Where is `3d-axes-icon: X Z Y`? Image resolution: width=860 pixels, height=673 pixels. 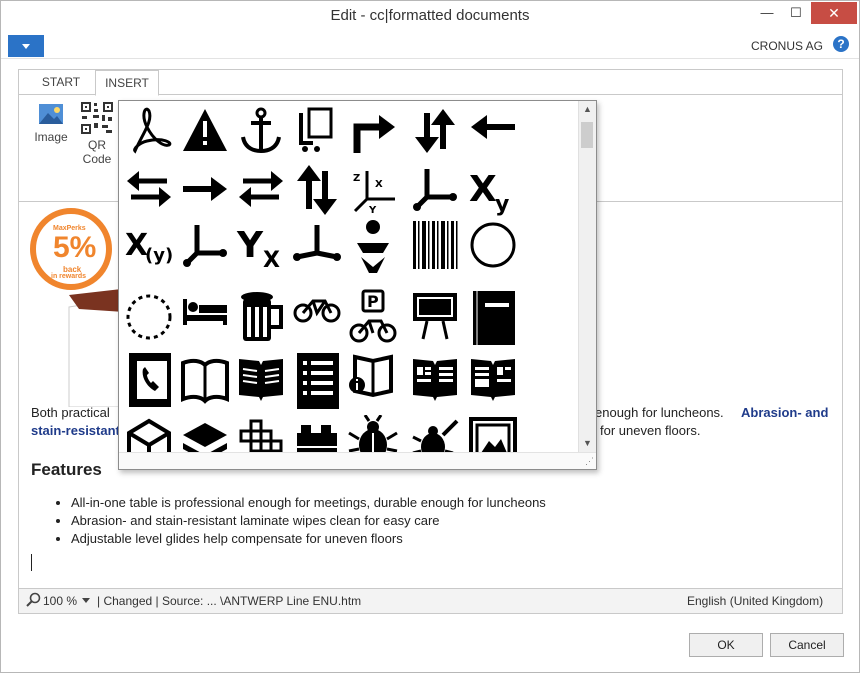 3d-axes-icon: X Z Y is located at coordinates (373, 190).